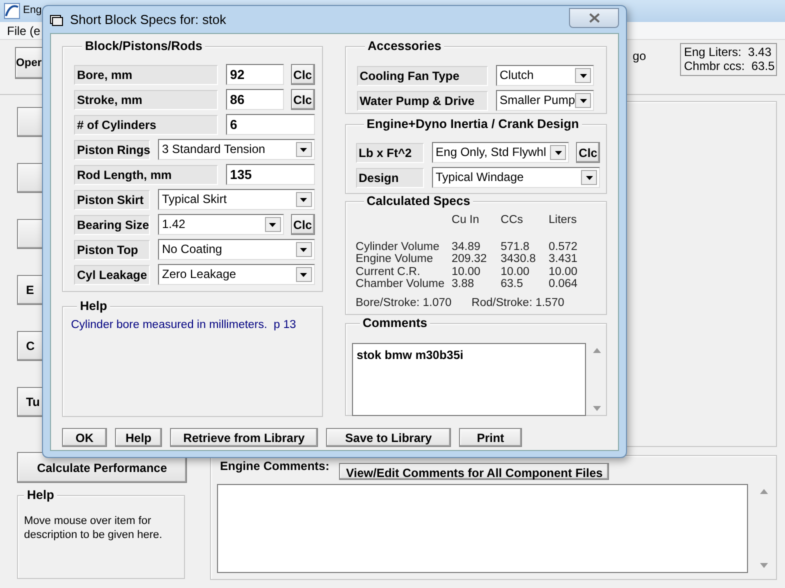  What do you see at coordinates (518, 259) in the screenshot?
I see `table-cell-text: 3430.8` at bounding box center [518, 259].